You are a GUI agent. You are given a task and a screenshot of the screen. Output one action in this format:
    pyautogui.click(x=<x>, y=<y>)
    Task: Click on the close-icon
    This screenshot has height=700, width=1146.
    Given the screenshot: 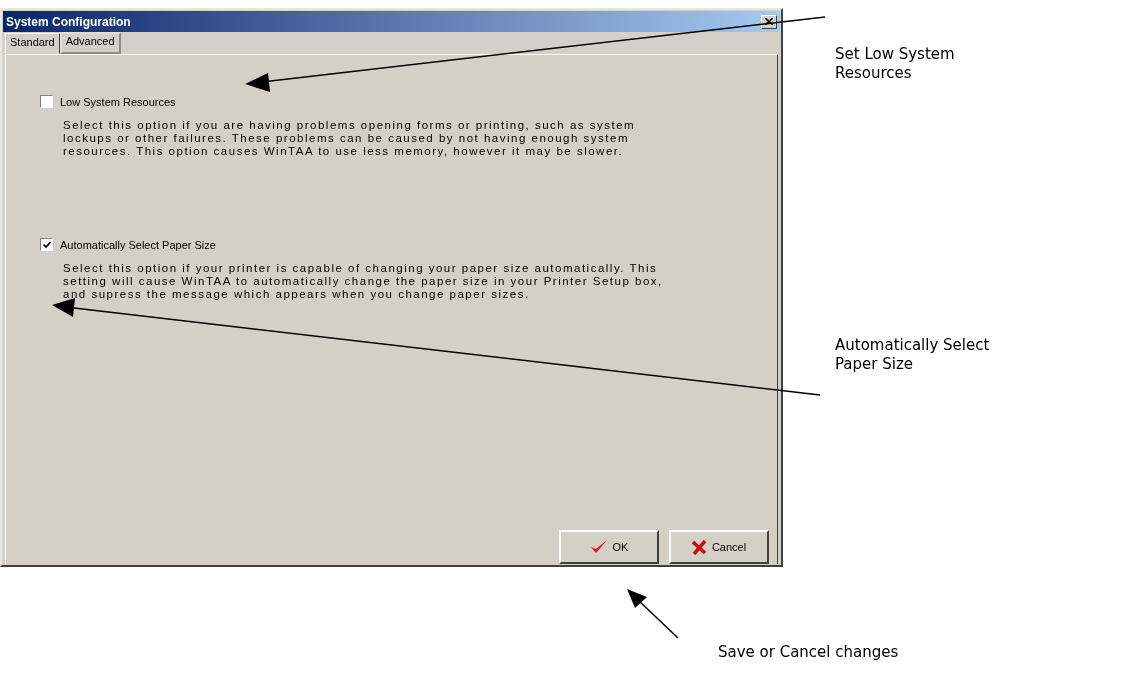 What is the action you would take?
    pyautogui.click(x=769, y=21)
    